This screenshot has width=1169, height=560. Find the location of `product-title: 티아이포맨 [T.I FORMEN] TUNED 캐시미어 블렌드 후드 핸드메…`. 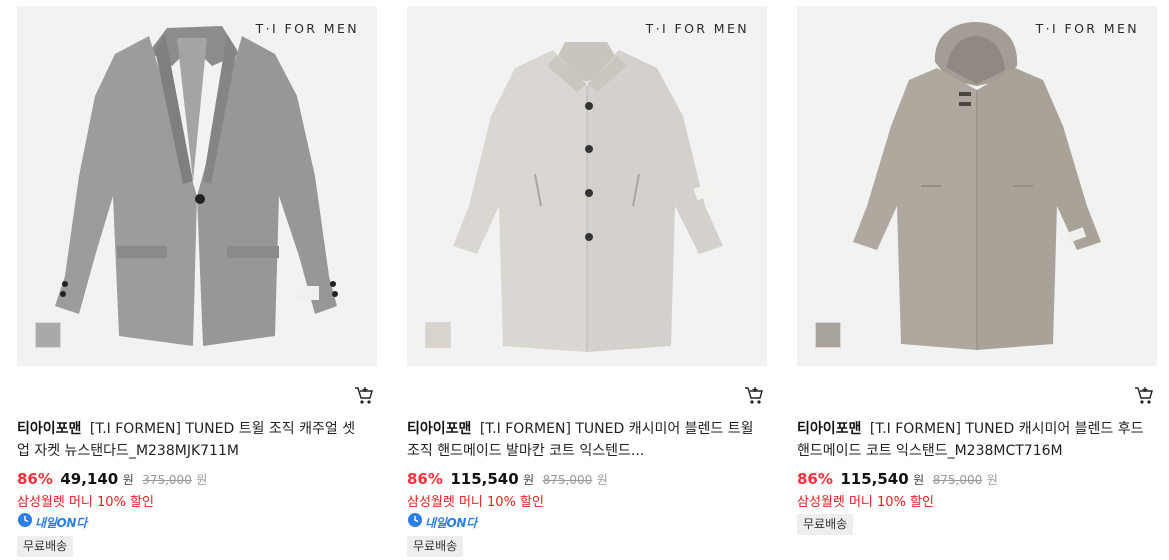

product-title: 티아이포맨 [T.I FORMEN] TUNED 캐시미어 블렌드 후드 핸드메… is located at coordinates (972, 440).